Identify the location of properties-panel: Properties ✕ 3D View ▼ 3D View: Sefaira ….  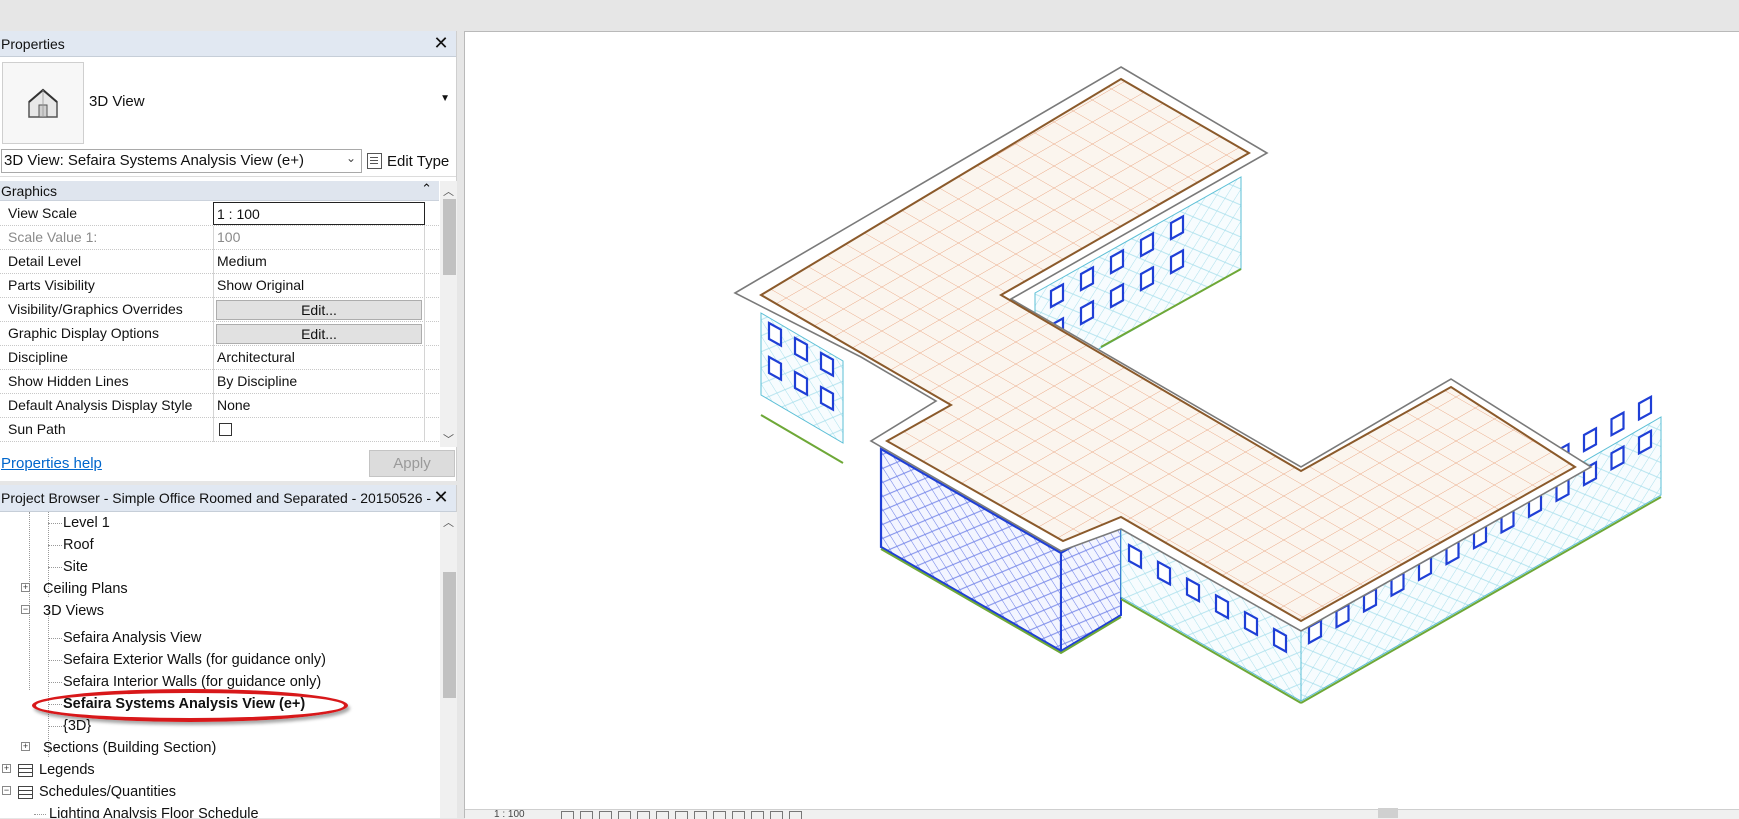
(228, 256).